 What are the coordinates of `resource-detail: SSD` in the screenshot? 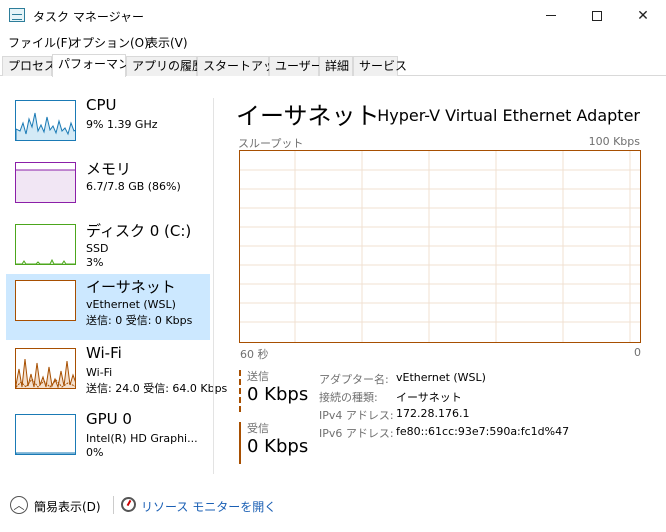 It's located at (97, 248).